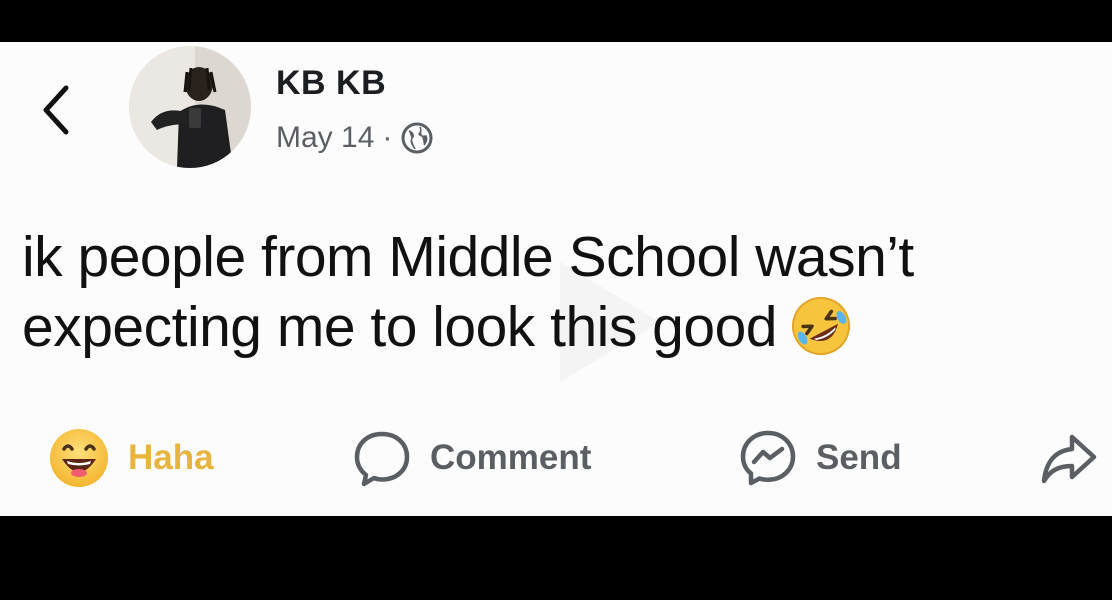  I want to click on send-button: Send, so click(820, 458).